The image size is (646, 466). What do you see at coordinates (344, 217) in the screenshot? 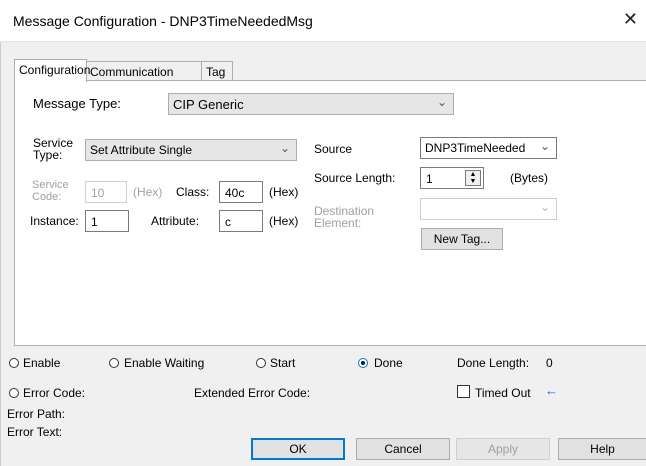
I see `destination-label: Destination Element:` at bounding box center [344, 217].